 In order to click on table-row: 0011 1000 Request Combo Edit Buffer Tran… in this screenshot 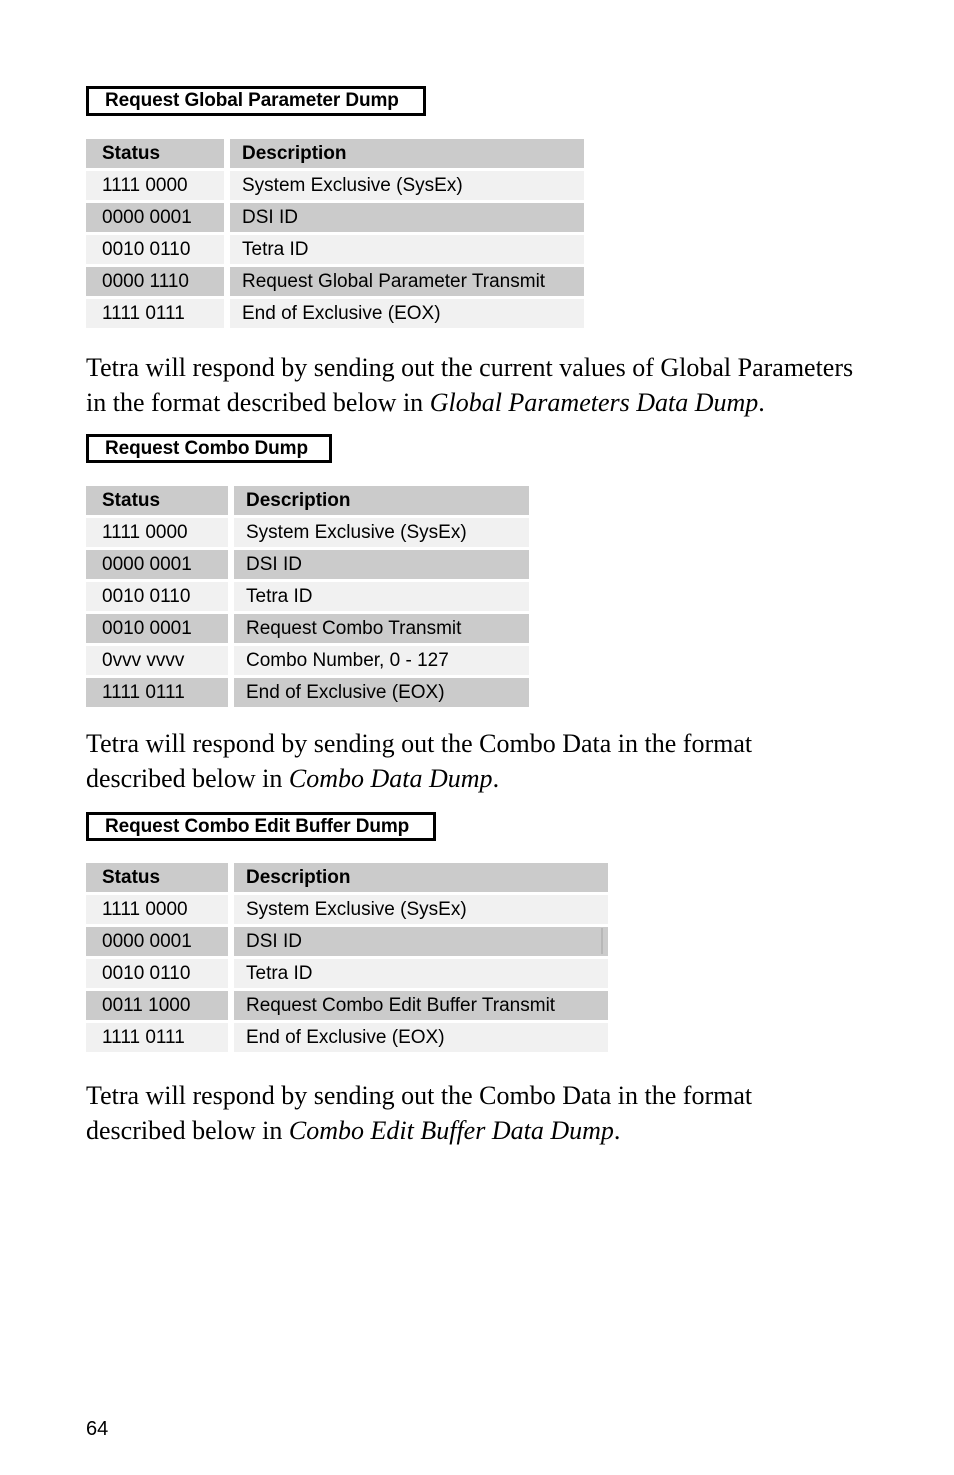, I will do `click(347, 1005)`.